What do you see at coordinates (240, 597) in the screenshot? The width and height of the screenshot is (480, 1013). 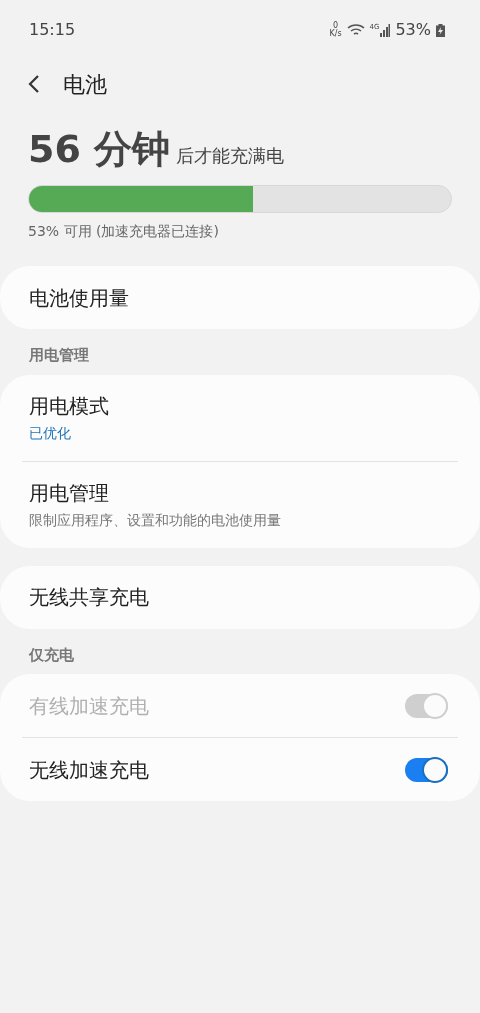 I see `settings-row: 无线共享充电` at bounding box center [240, 597].